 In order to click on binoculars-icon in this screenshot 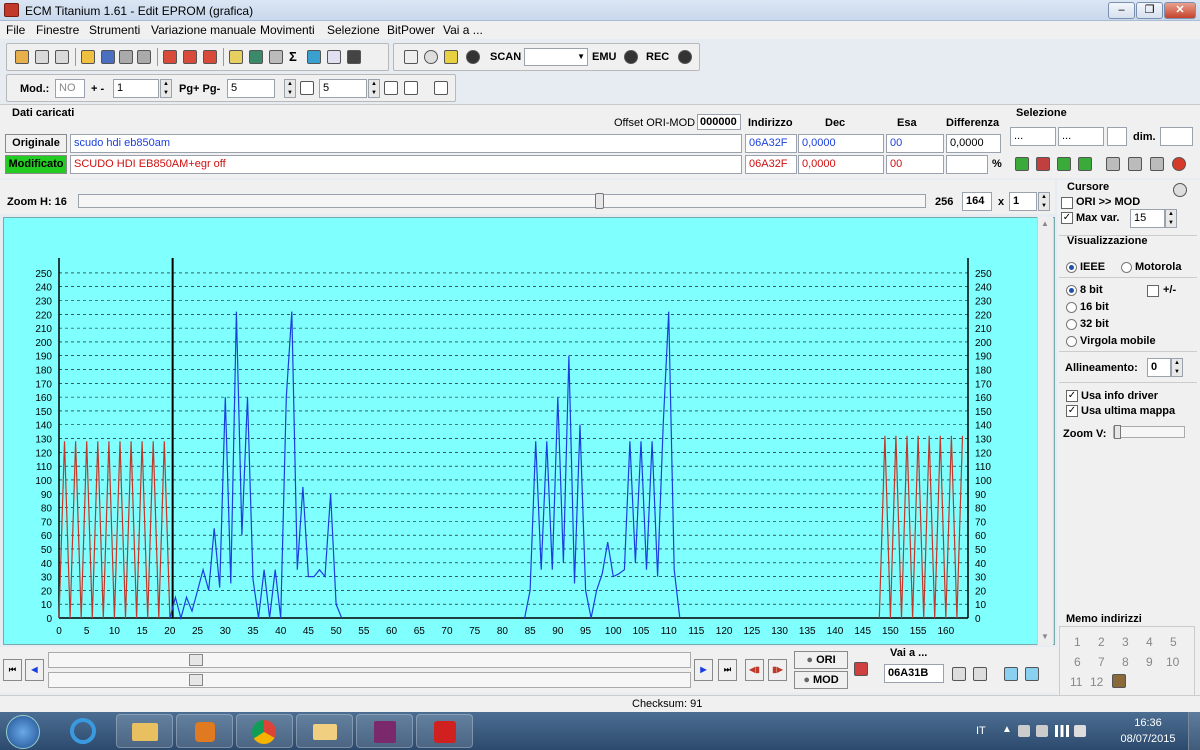, I will do `click(354, 57)`.